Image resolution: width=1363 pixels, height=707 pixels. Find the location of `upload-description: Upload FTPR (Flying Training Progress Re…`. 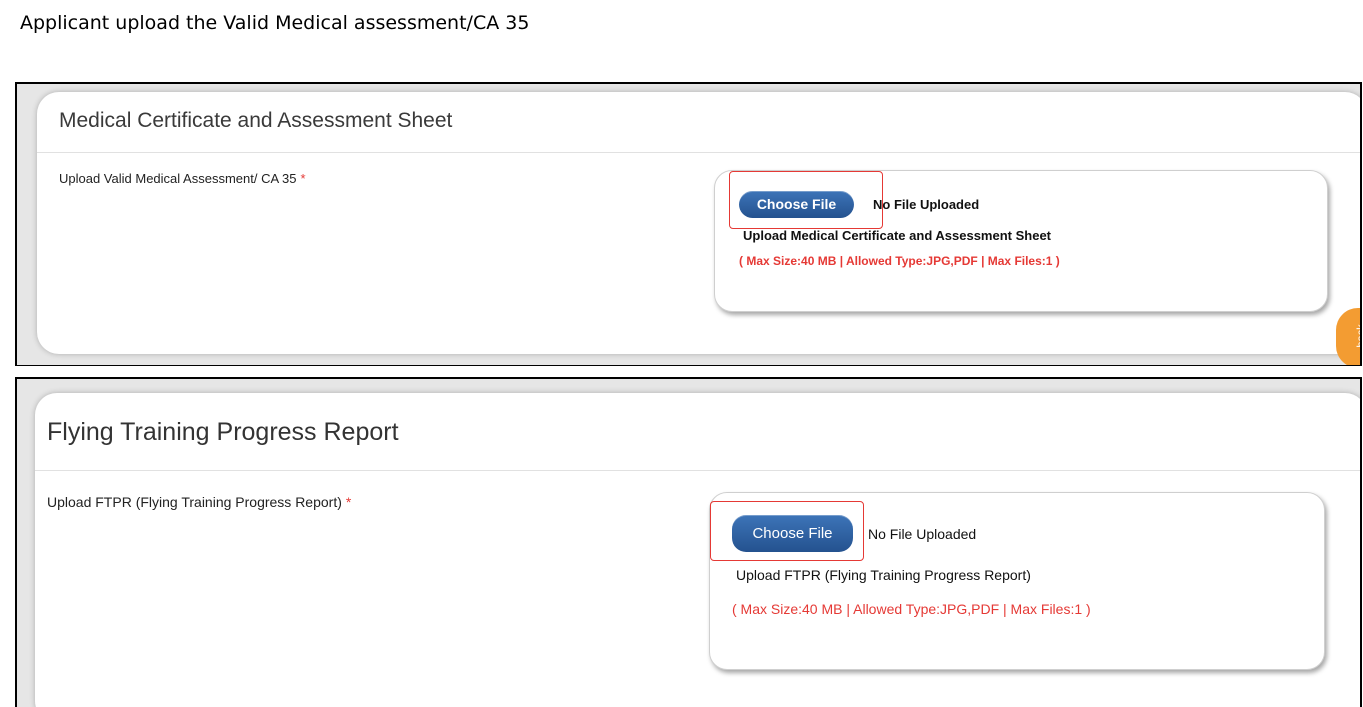

upload-description: Upload FTPR (Flying Training Progress Re… is located at coordinates (883, 575).